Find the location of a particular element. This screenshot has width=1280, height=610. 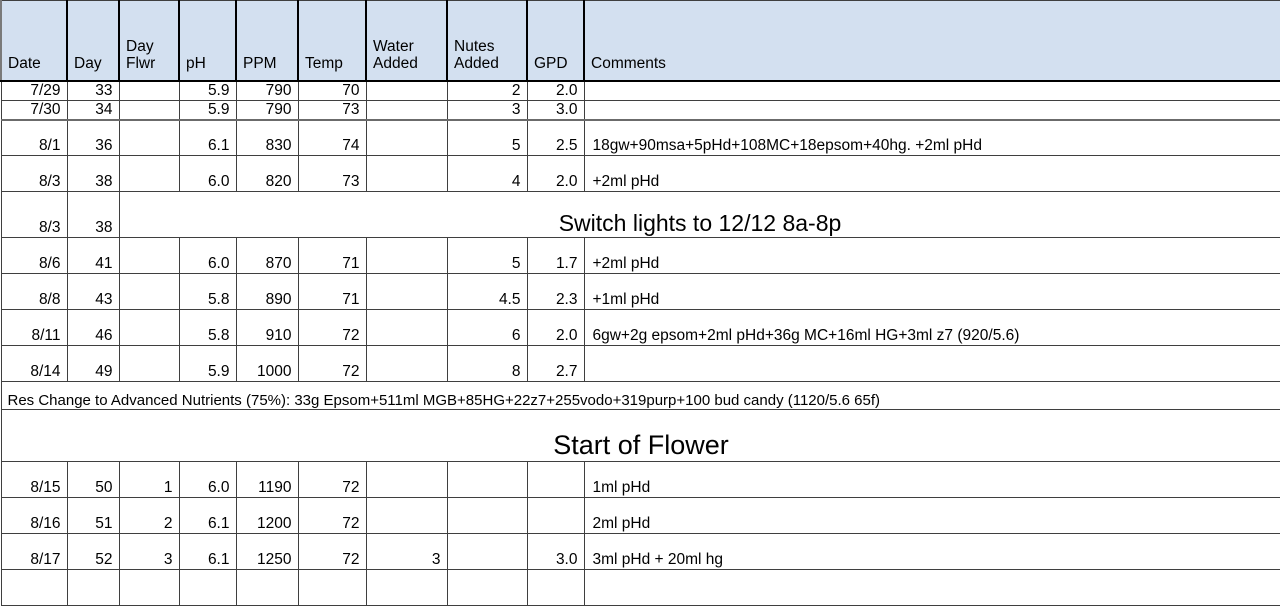

cell-date: 7/29 is located at coordinates (34, 90).